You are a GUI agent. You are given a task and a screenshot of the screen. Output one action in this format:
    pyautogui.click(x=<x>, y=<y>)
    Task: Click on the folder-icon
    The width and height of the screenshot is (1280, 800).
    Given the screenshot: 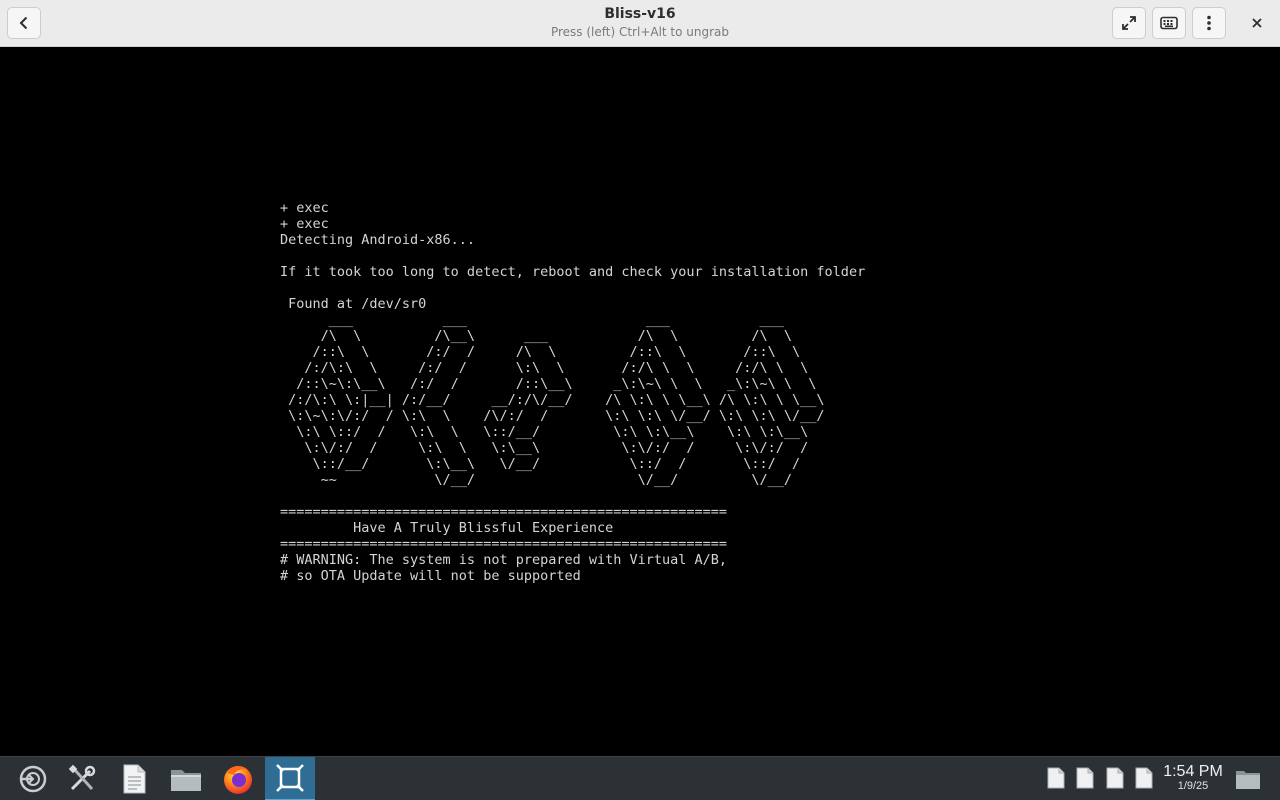 What is the action you would take?
    pyautogui.click(x=1248, y=780)
    